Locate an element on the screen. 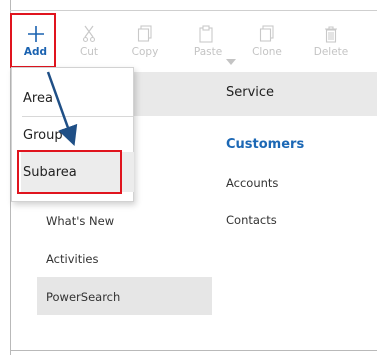 The height and width of the screenshot is (355, 377). annotation-arrow is located at coordinates (62, 109).